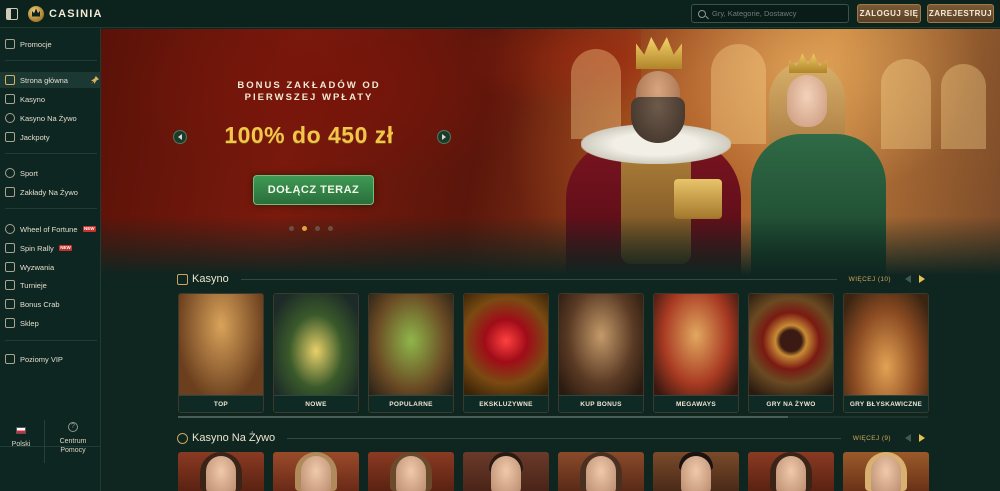  Describe the element at coordinates (552, 279) in the screenshot. I see `casino-section-header: Kasyno WIĘCEJ (10)` at that location.